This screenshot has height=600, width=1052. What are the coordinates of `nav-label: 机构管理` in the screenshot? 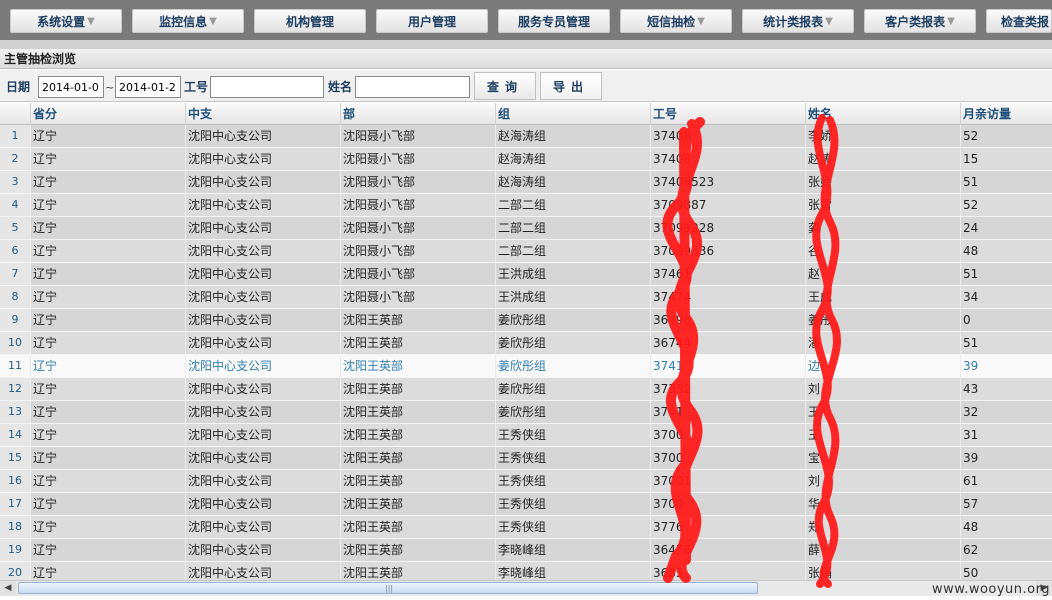 It's located at (309, 21).